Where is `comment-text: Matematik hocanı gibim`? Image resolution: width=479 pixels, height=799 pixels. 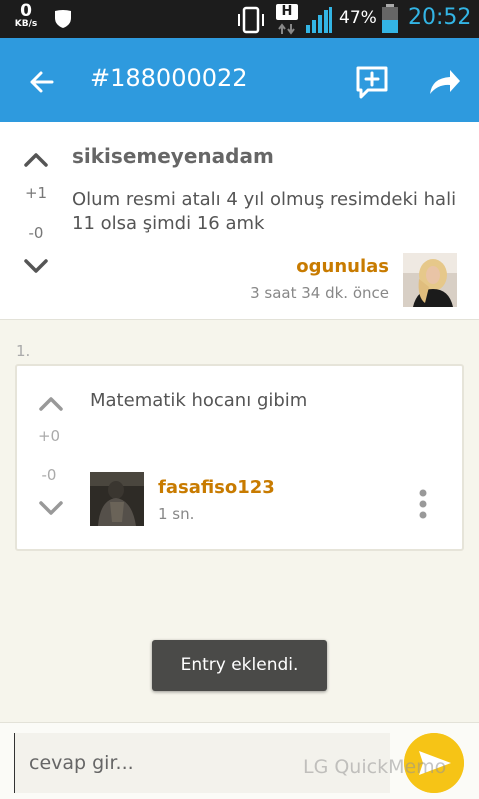
comment-text: Matematik hocanı gibim is located at coordinates (199, 400).